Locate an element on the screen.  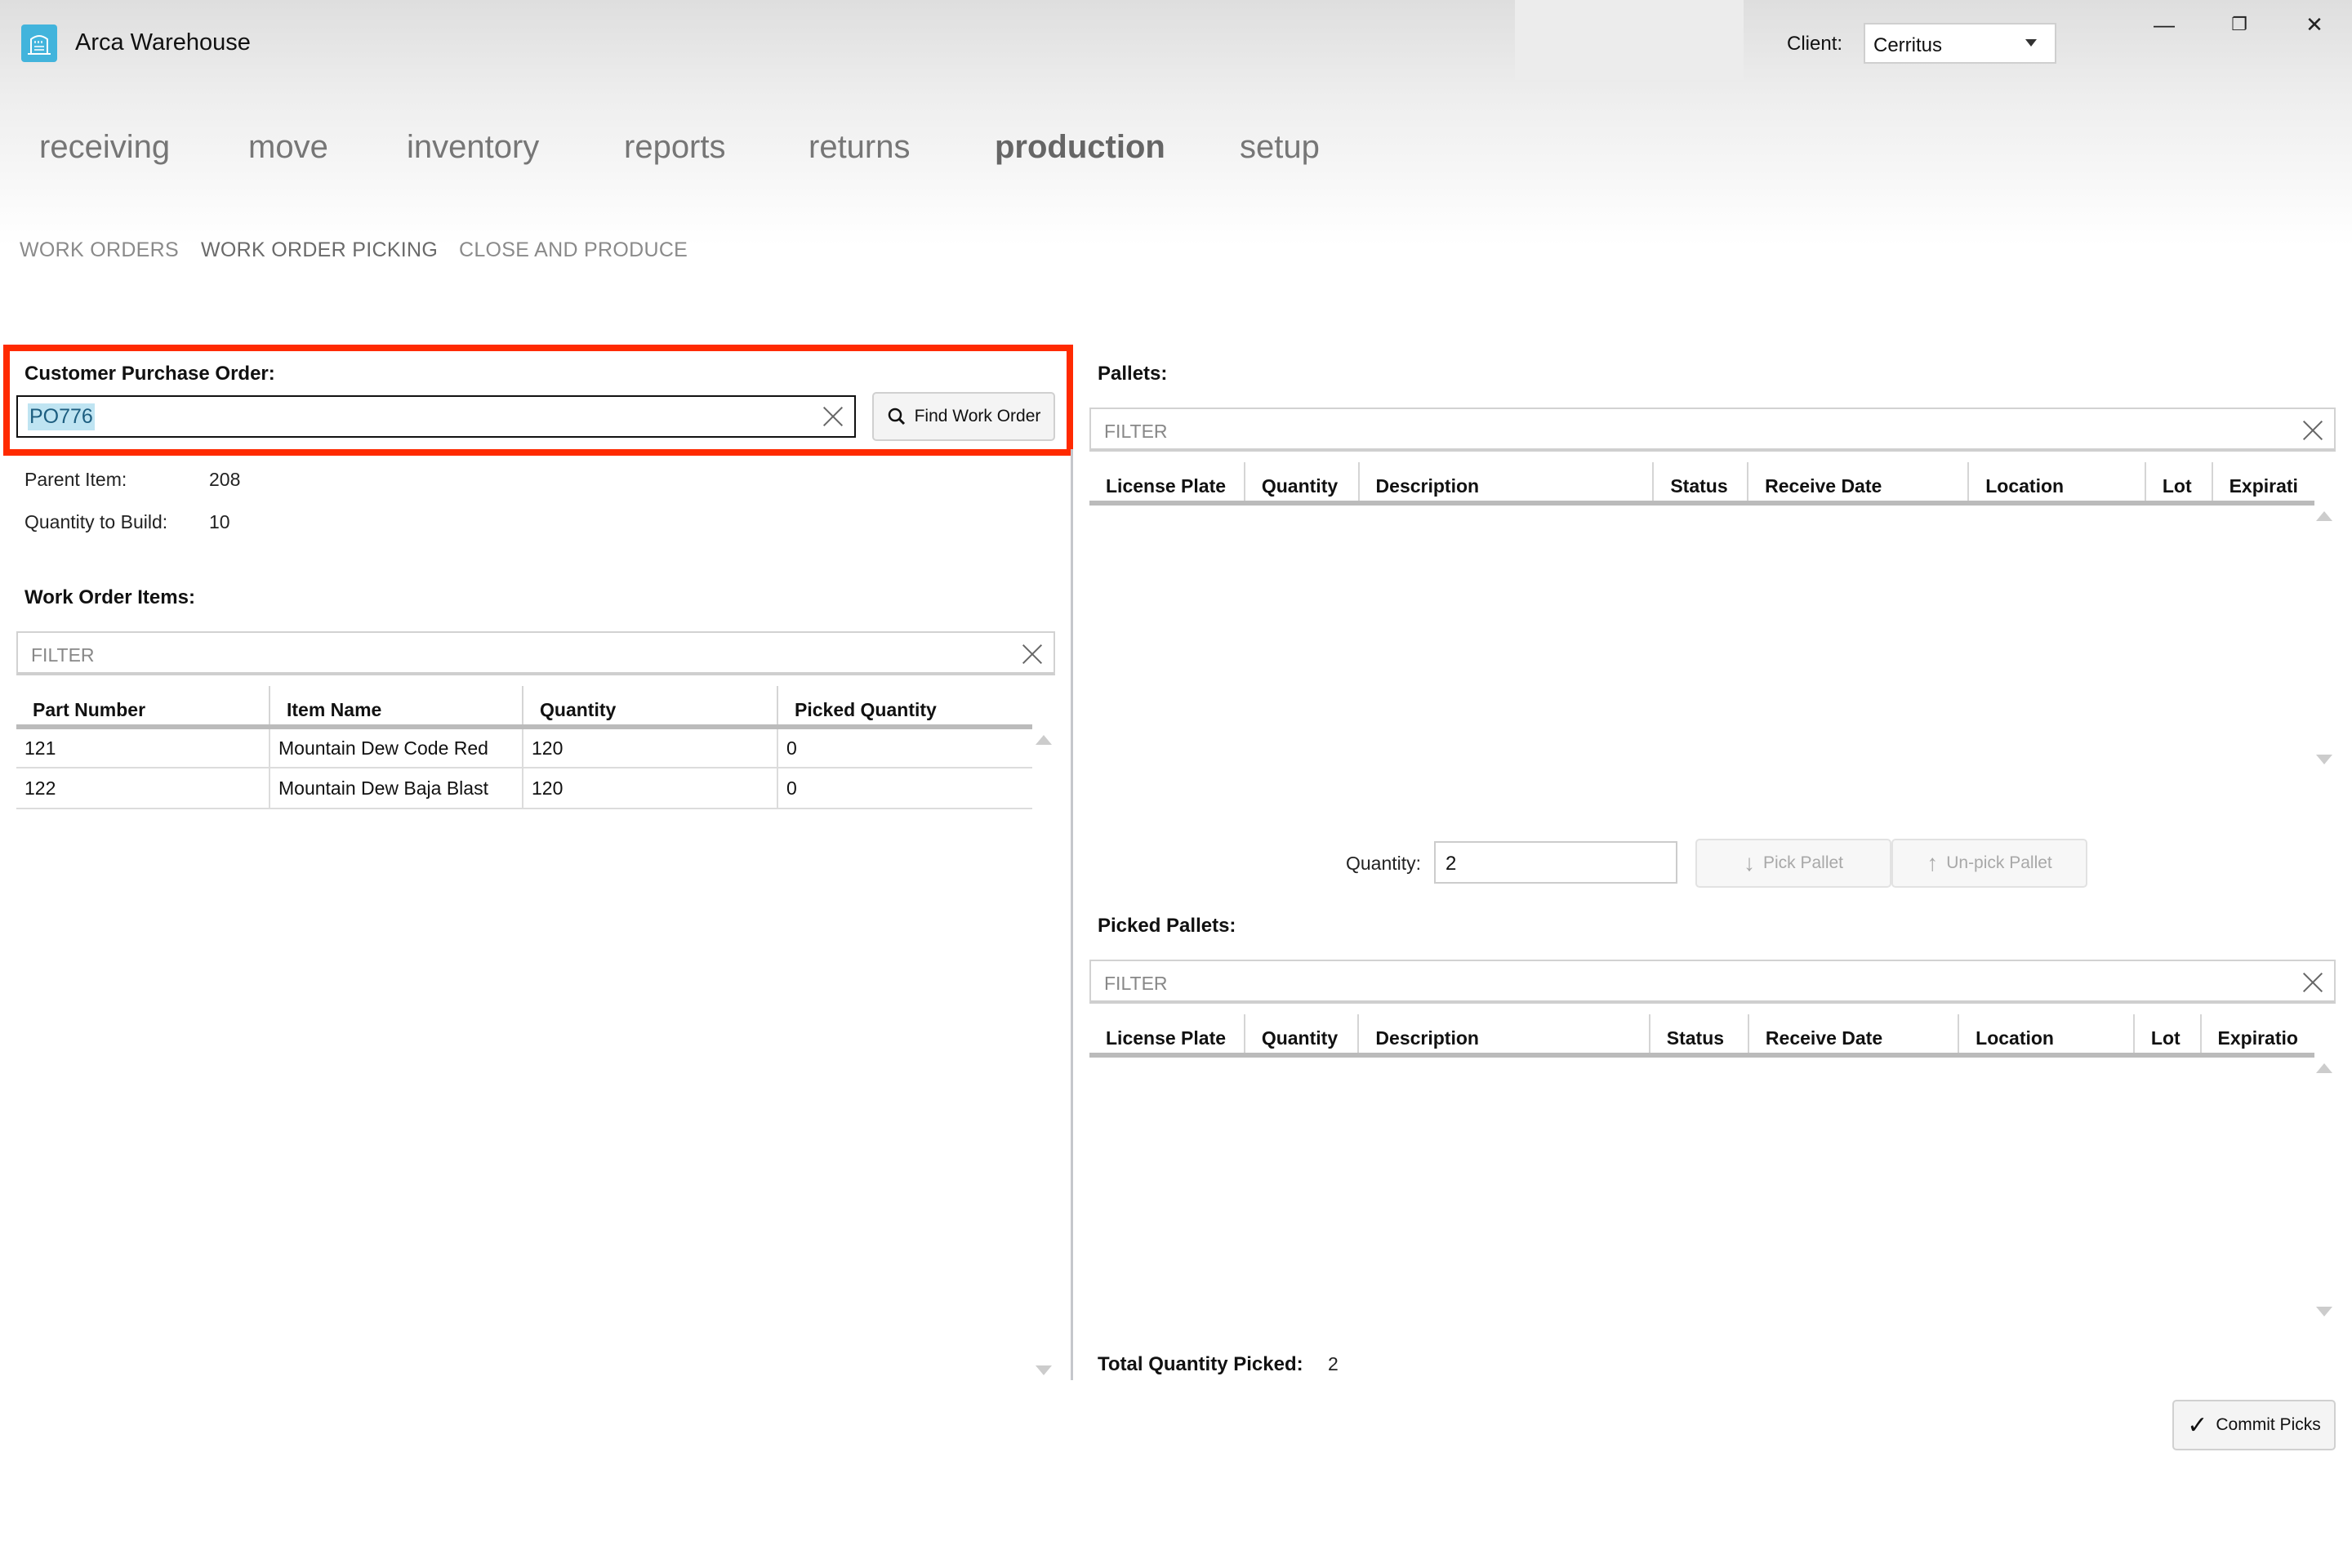
cell: Mountain Dew Baja Blast is located at coordinates (396, 788).